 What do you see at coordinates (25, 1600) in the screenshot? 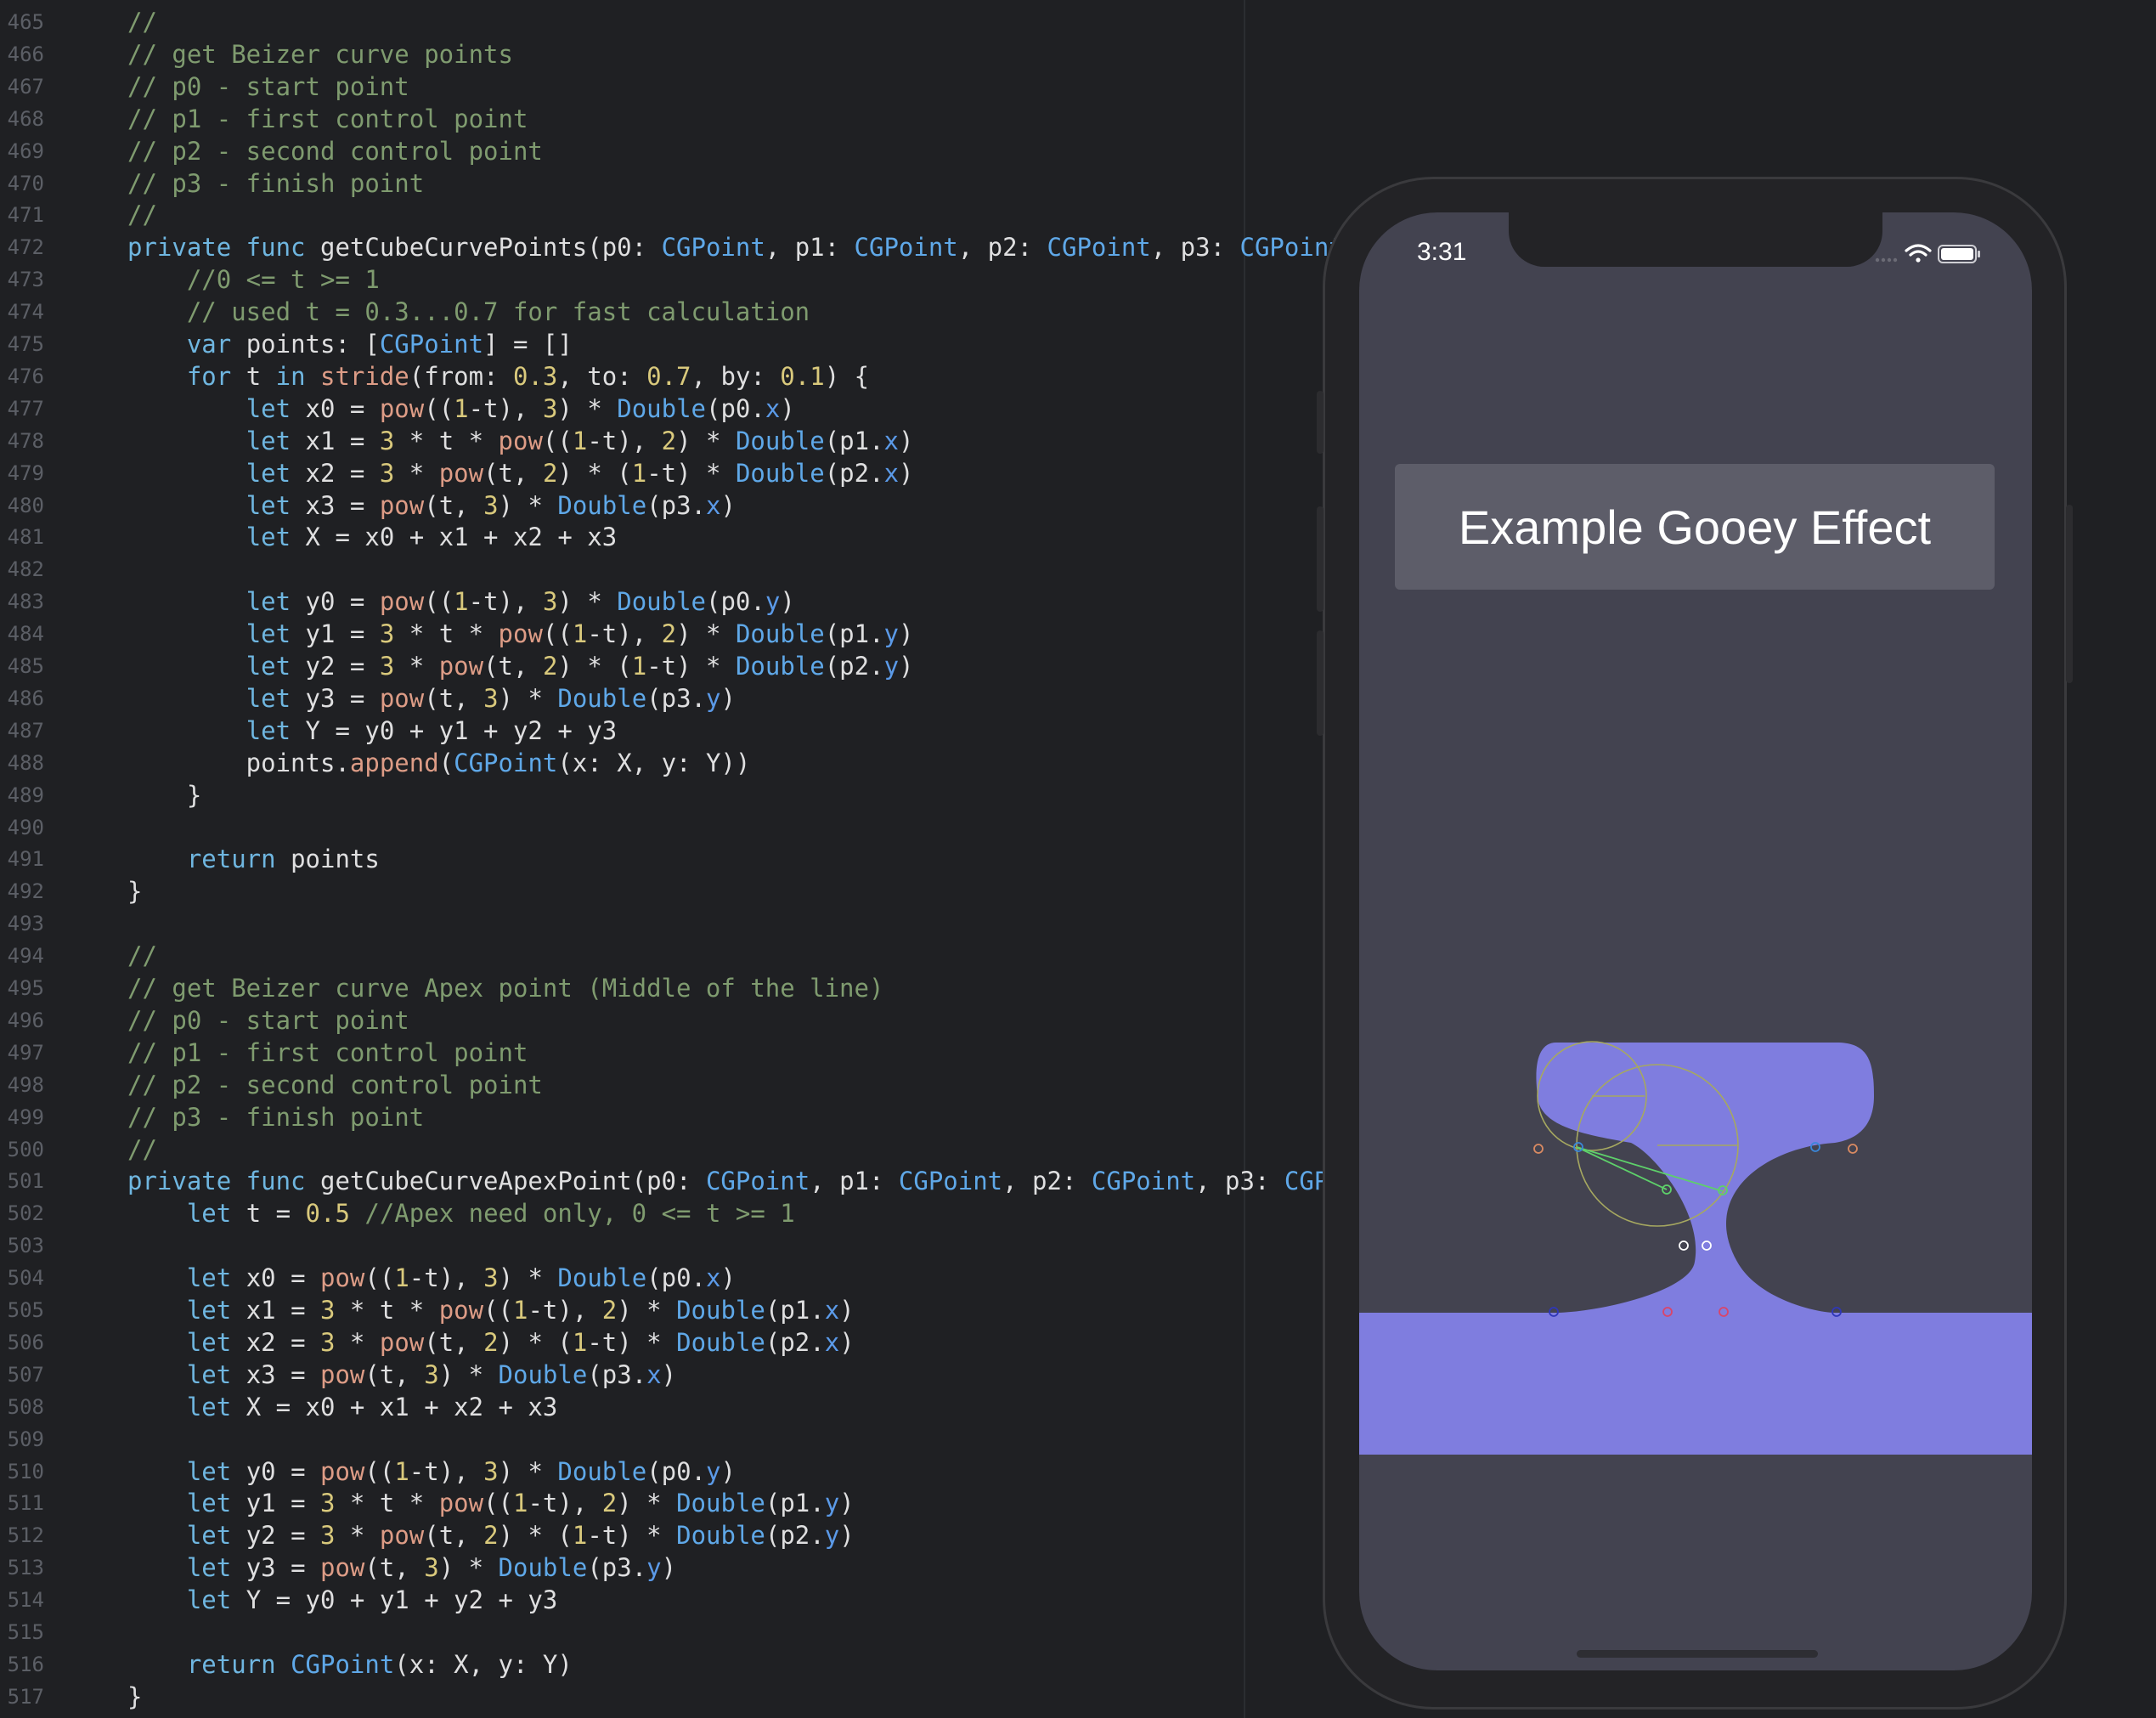
I see `line-number: 514` at bounding box center [25, 1600].